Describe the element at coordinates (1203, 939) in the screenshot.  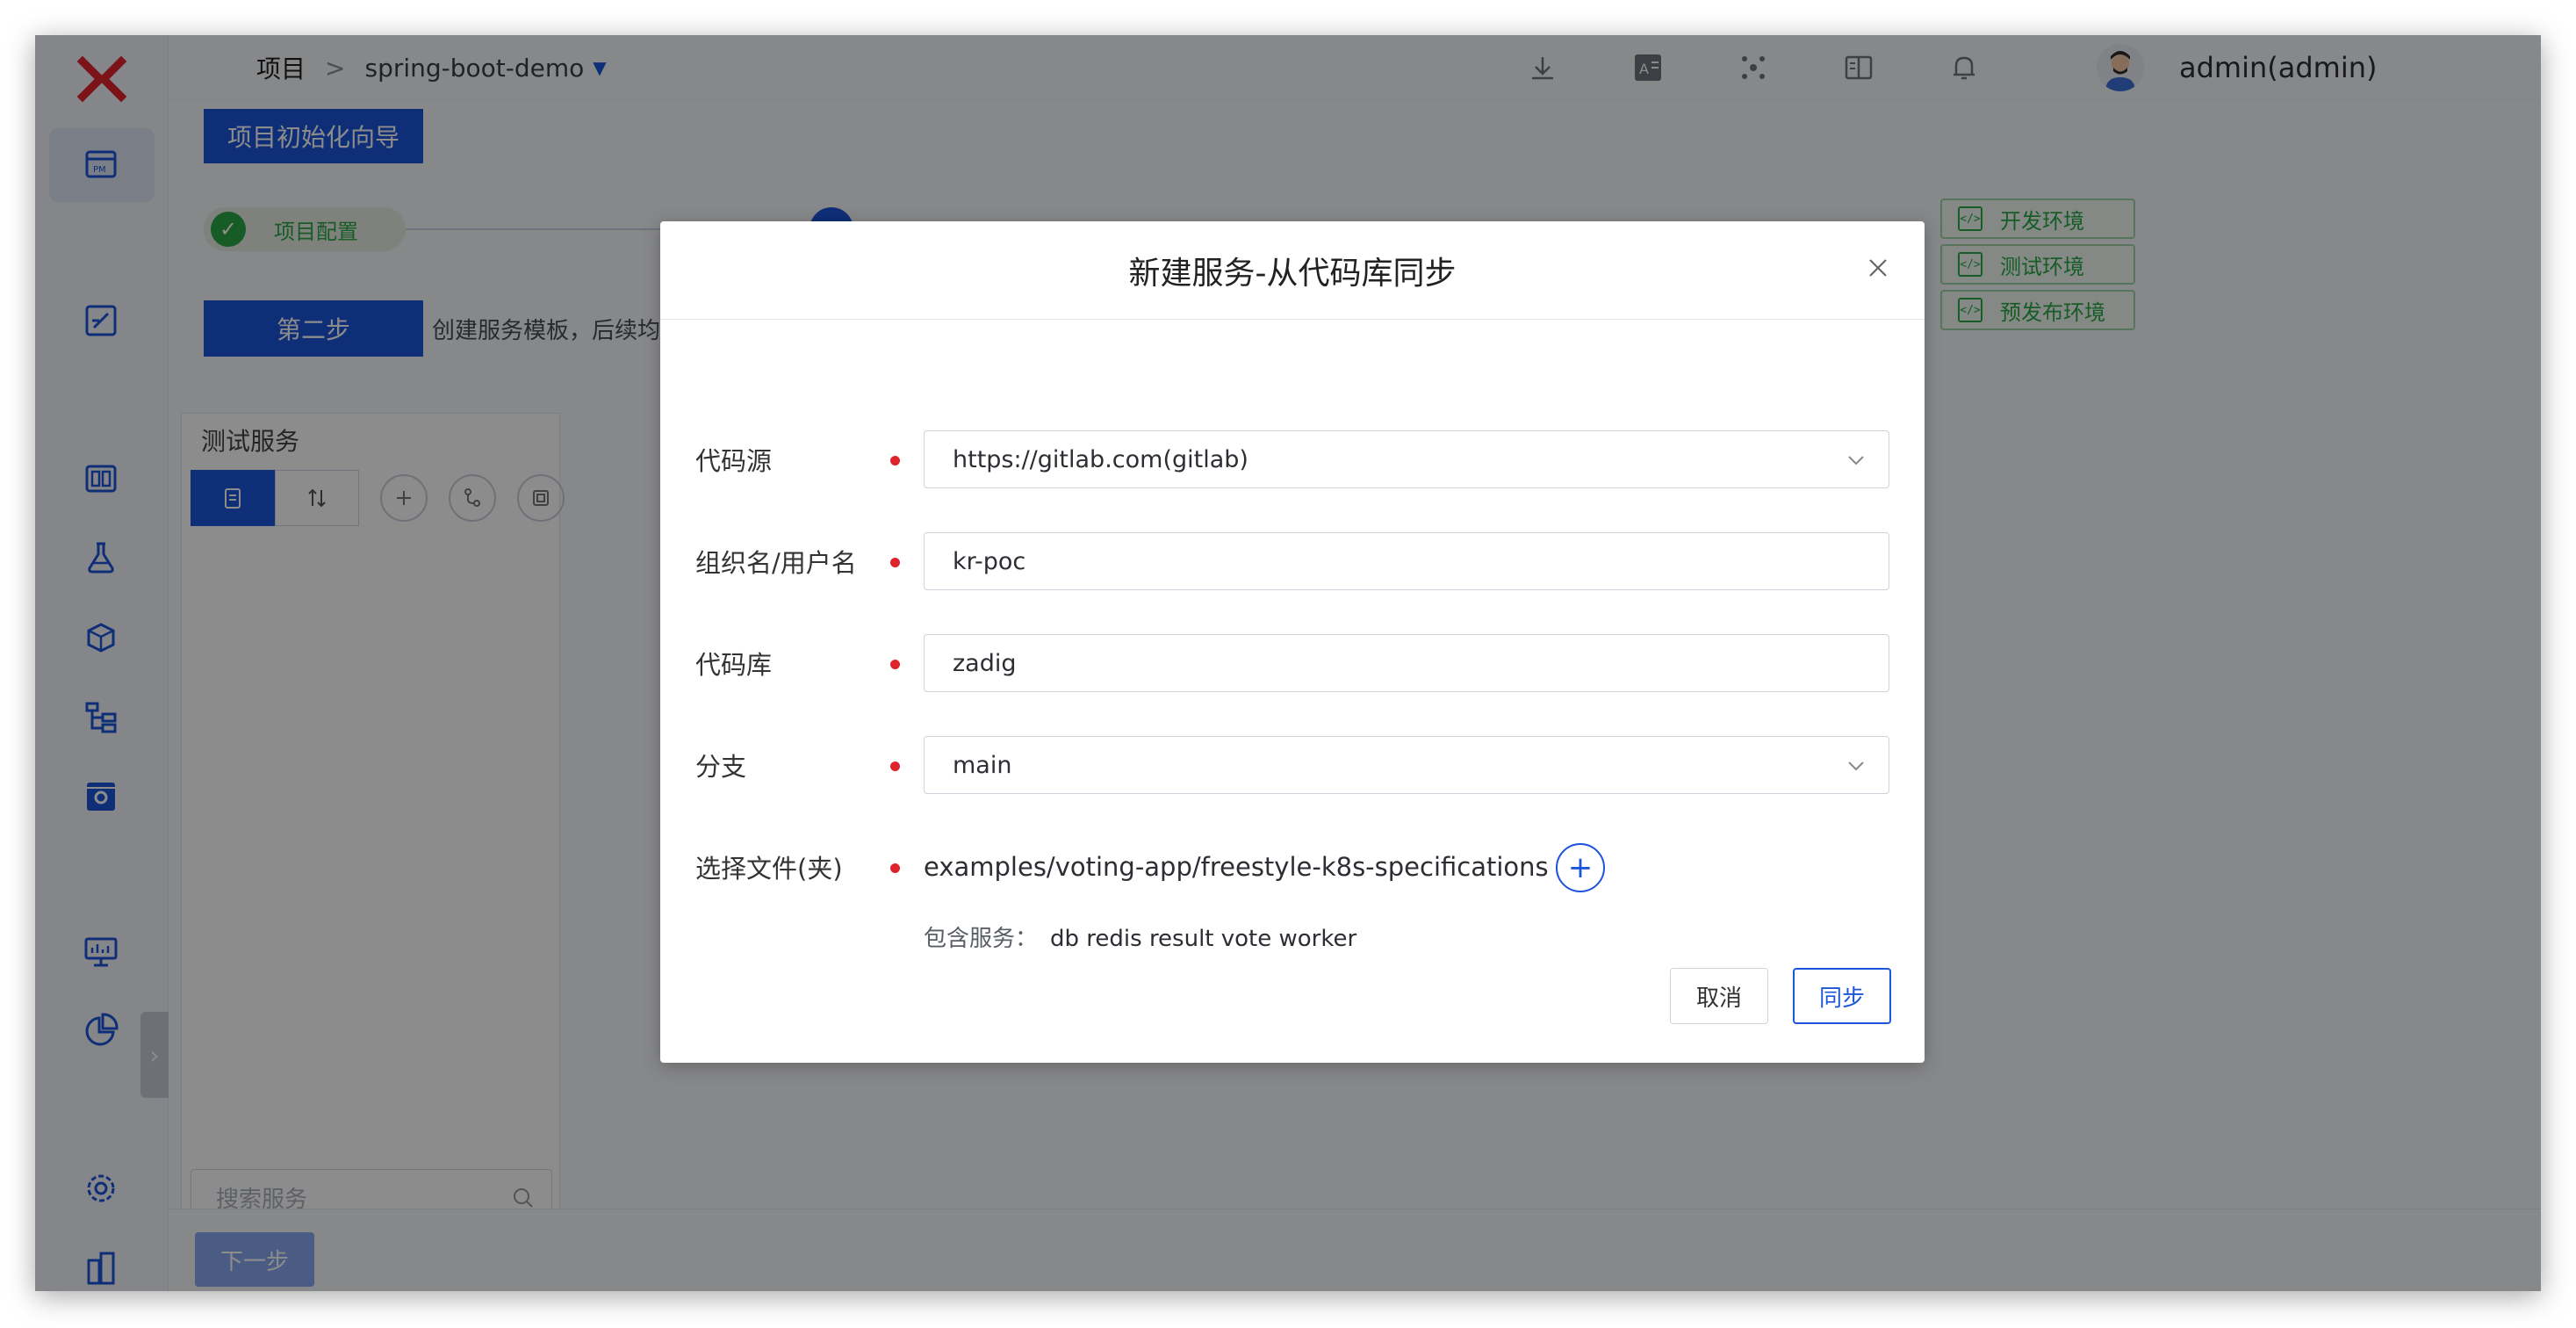
I see `contains-services-list: db redis result vote worker` at that location.